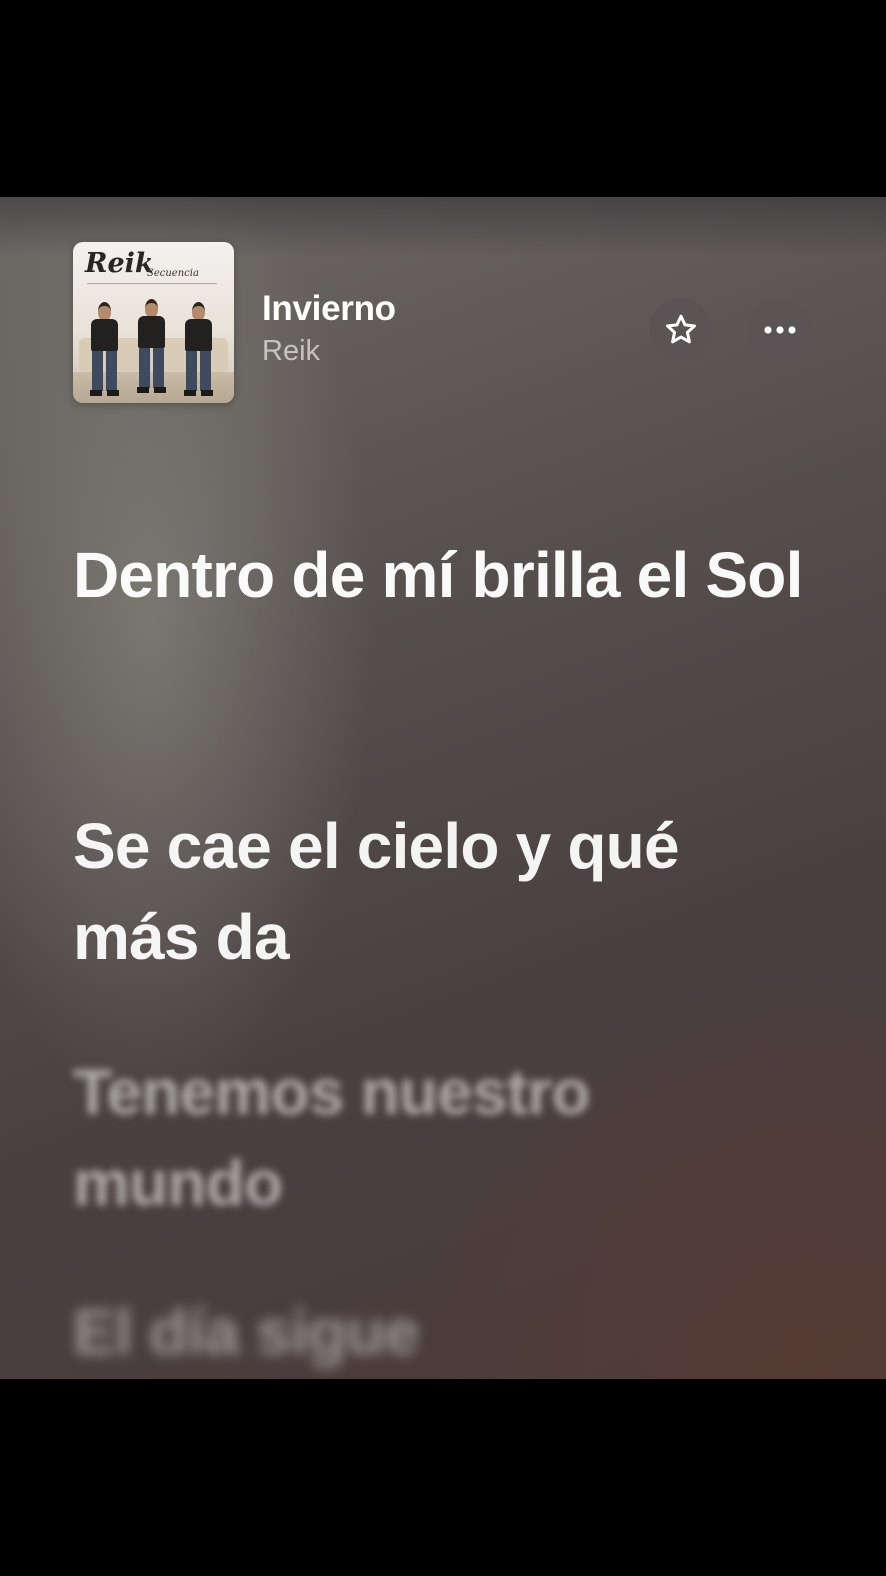 This screenshot has height=1576, width=886. What do you see at coordinates (291, 351) in the screenshot?
I see `song-artist: Reik` at bounding box center [291, 351].